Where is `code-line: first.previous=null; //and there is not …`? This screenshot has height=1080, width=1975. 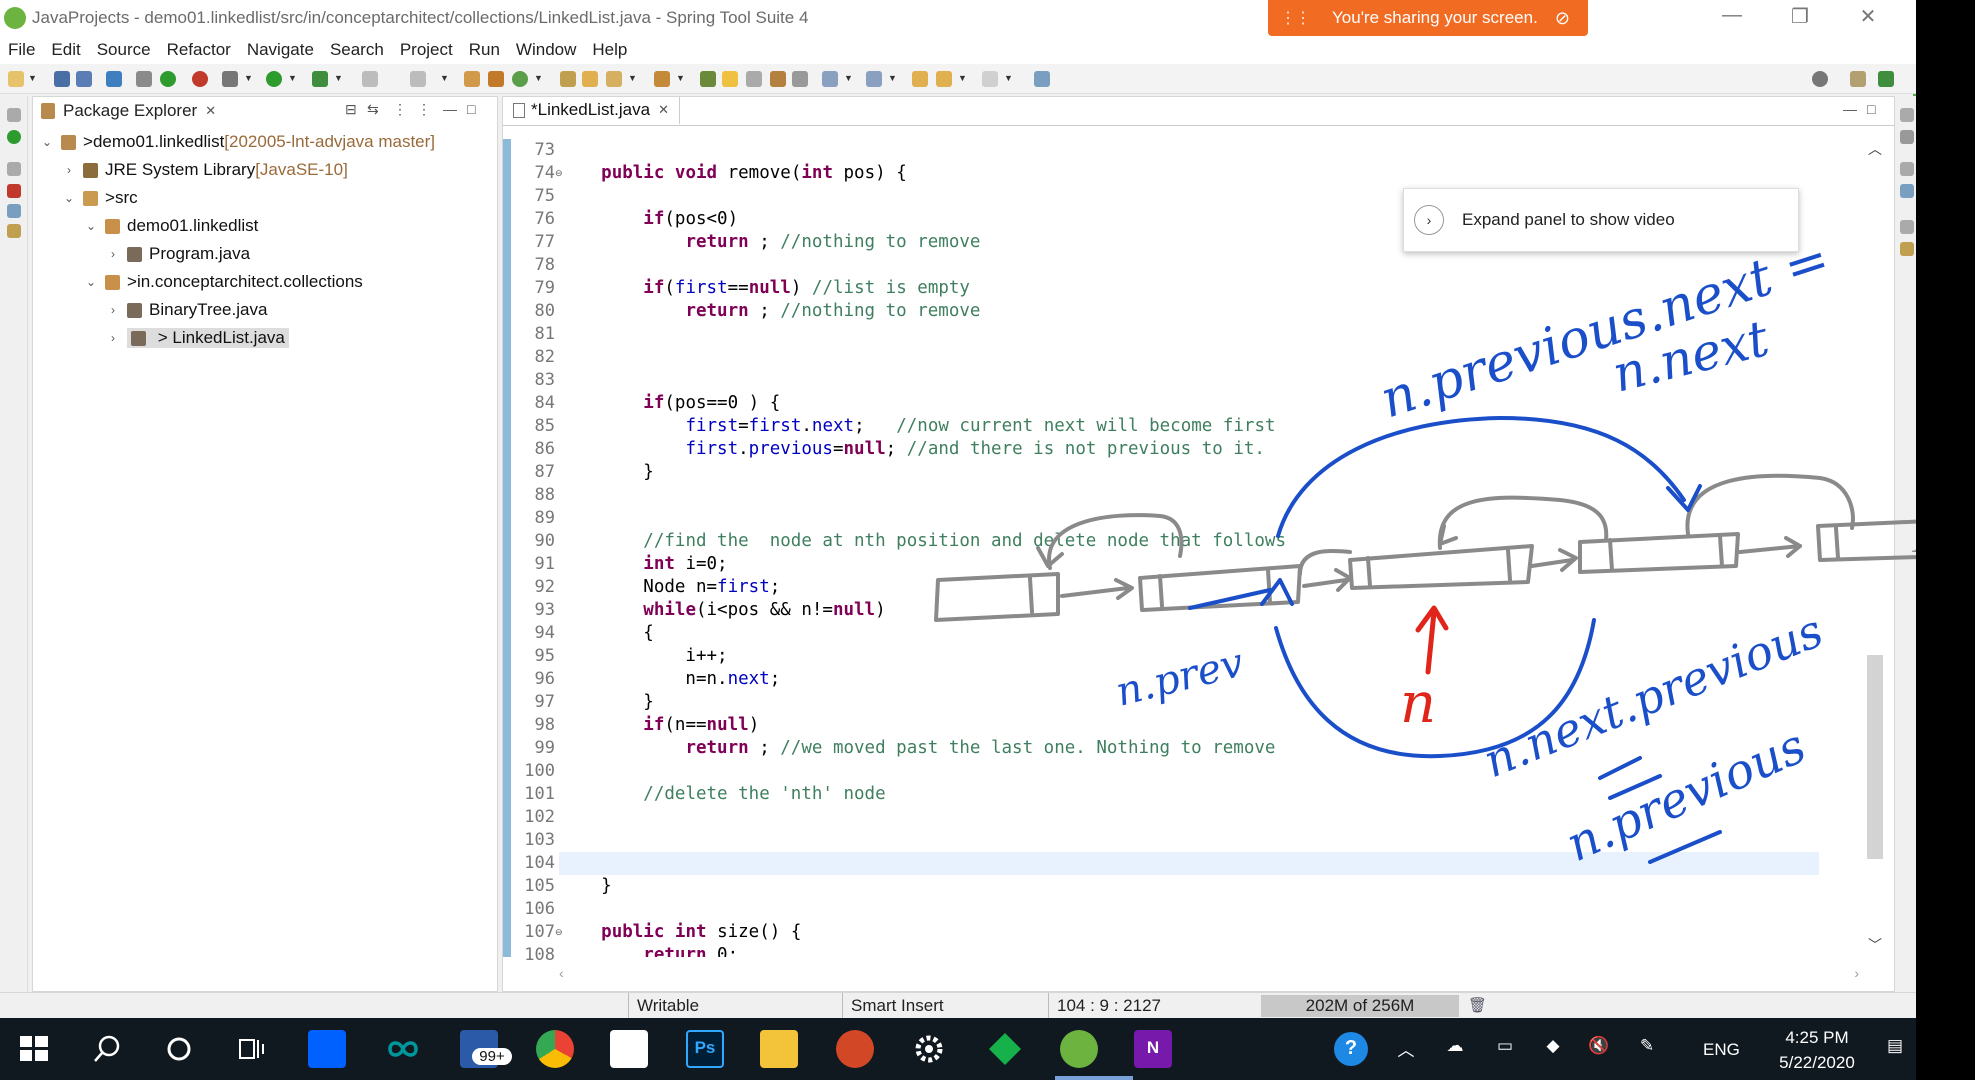 code-line: first.previous=null; //and there is not … is located at coordinates (912, 449).